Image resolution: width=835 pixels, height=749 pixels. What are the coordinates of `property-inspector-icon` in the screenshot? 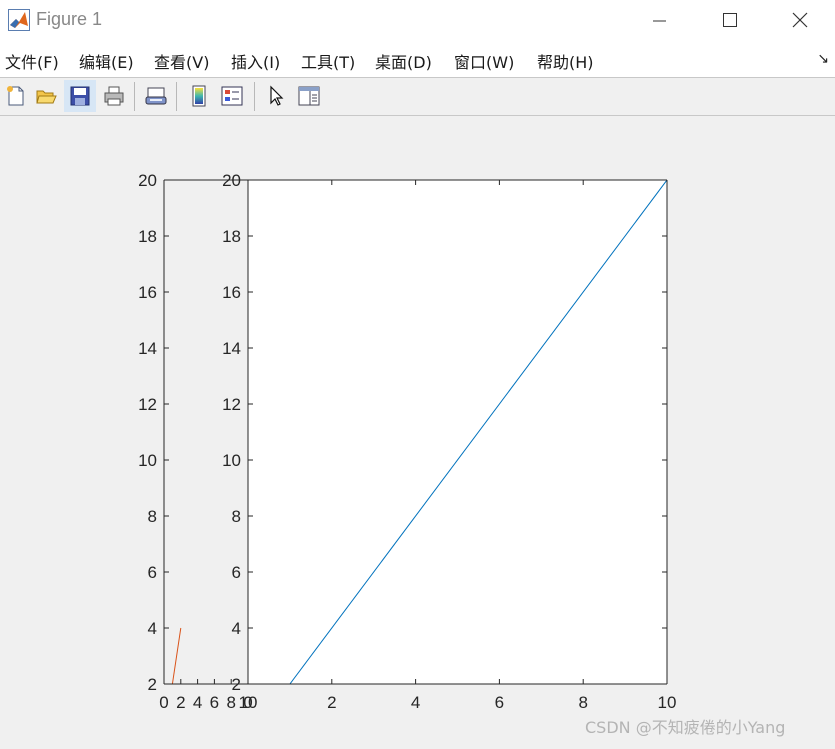 It's located at (309, 96).